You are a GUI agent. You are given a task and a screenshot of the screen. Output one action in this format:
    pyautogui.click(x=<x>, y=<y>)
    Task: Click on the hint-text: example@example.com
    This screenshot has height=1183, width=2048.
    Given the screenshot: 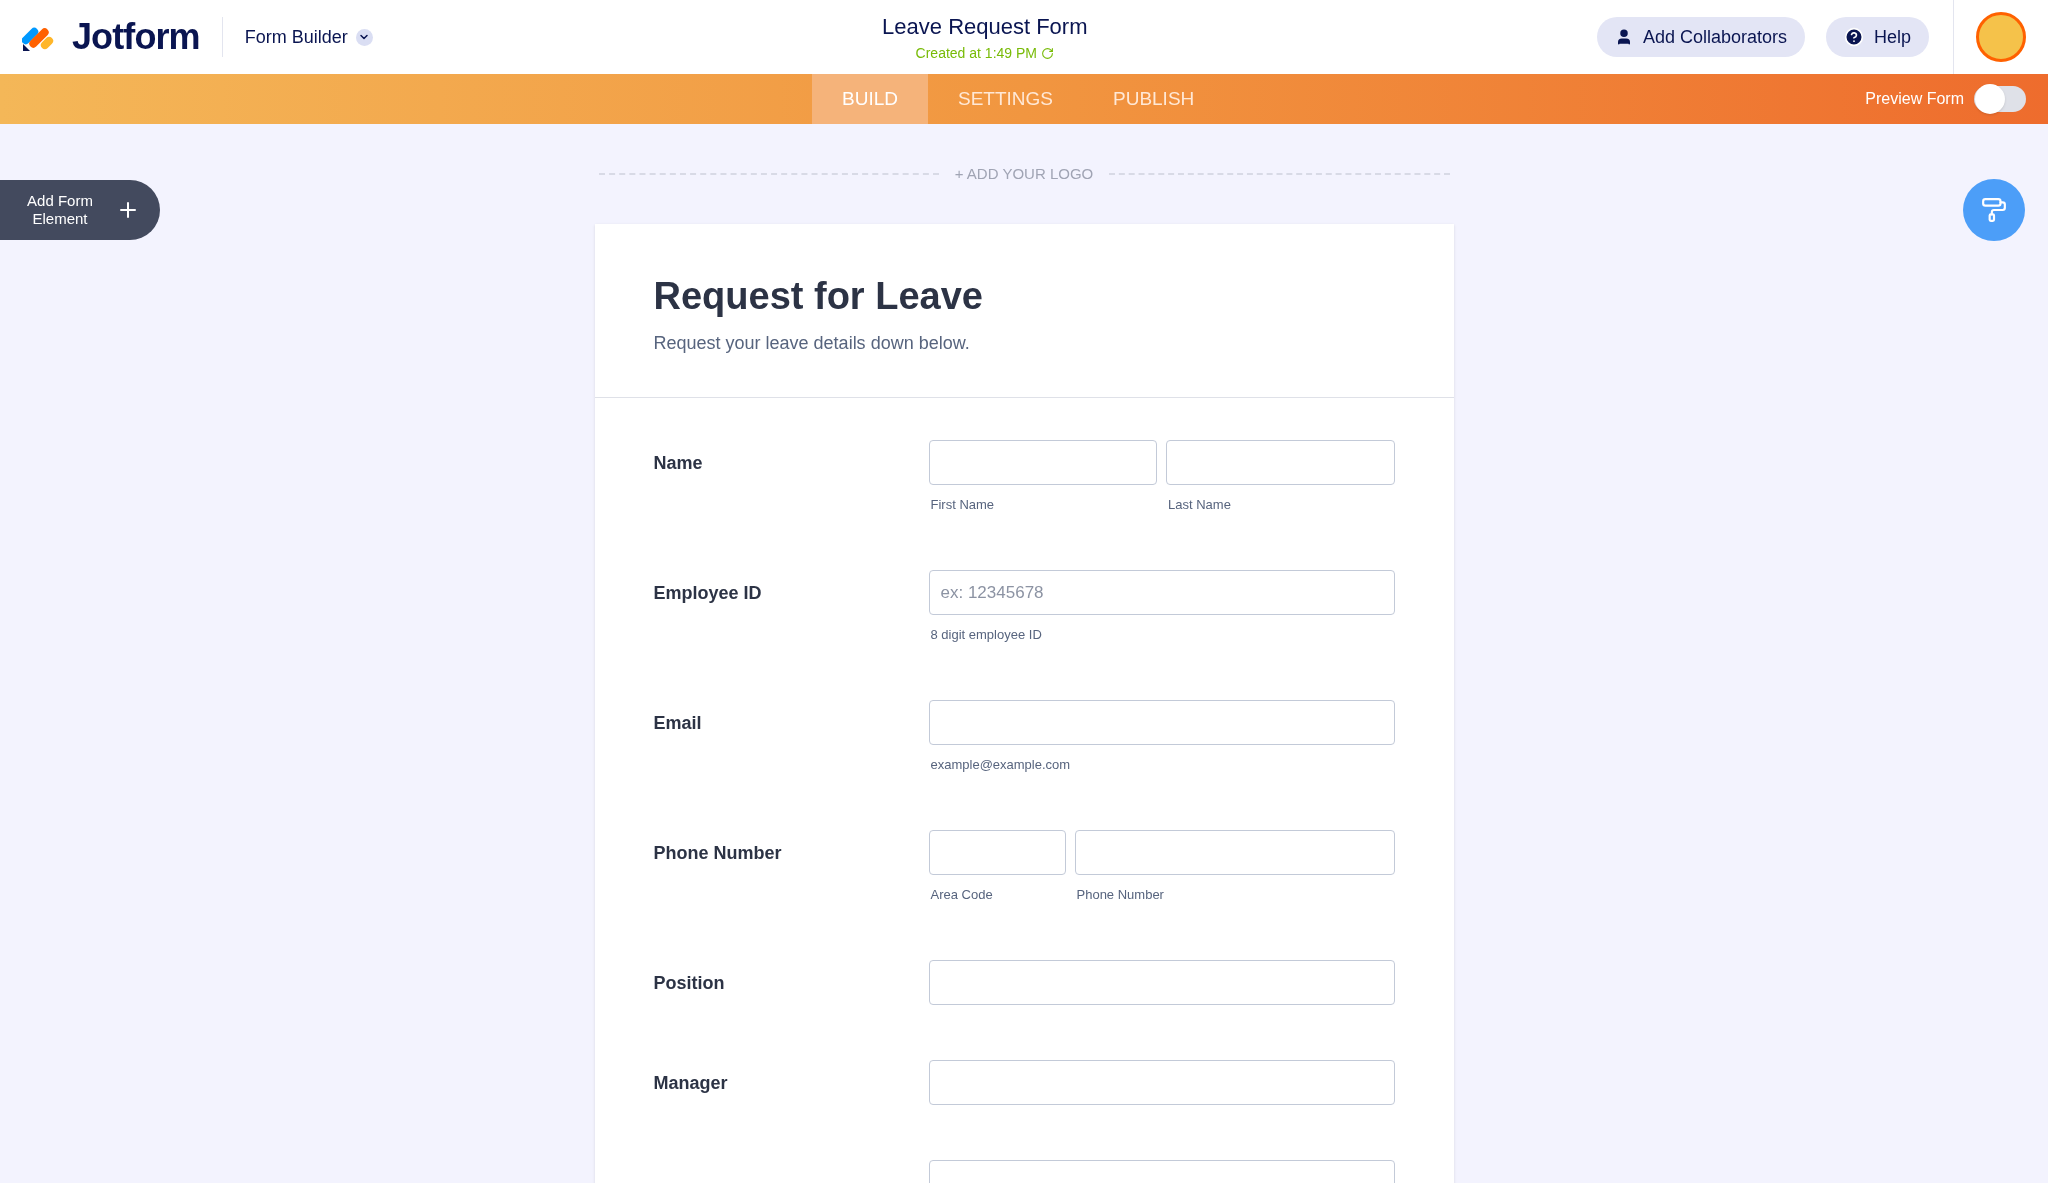 What is the action you would take?
    pyautogui.click(x=1000, y=765)
    